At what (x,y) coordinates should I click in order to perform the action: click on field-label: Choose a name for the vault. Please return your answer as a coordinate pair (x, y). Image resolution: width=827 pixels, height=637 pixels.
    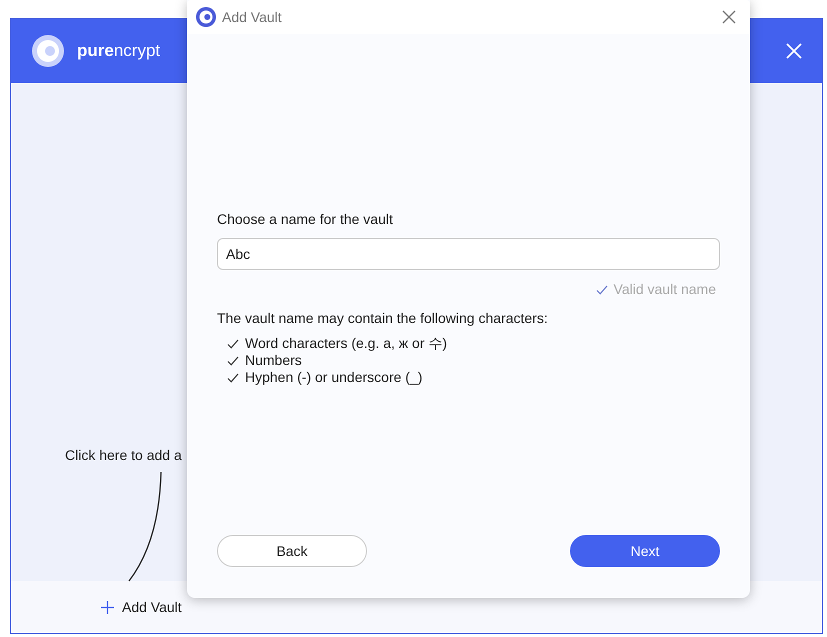
    Looking at the image, I should click on (305, 219).